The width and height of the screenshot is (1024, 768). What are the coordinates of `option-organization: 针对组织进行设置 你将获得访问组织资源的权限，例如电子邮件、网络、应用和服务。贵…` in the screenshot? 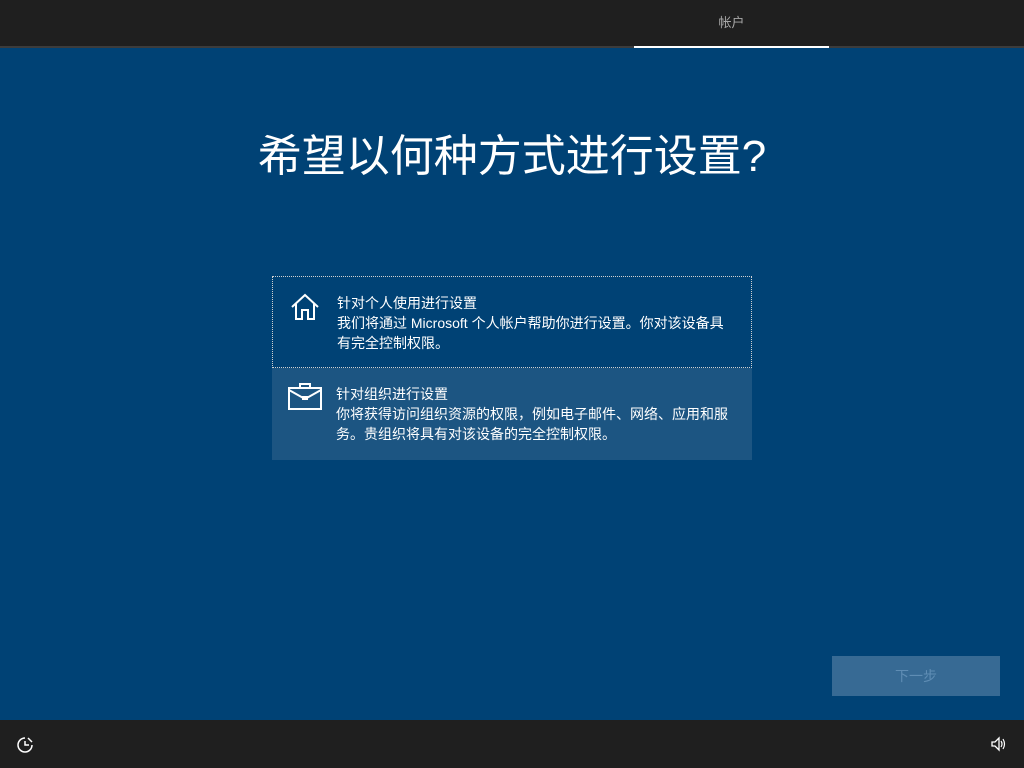 It's located at (512, 414).